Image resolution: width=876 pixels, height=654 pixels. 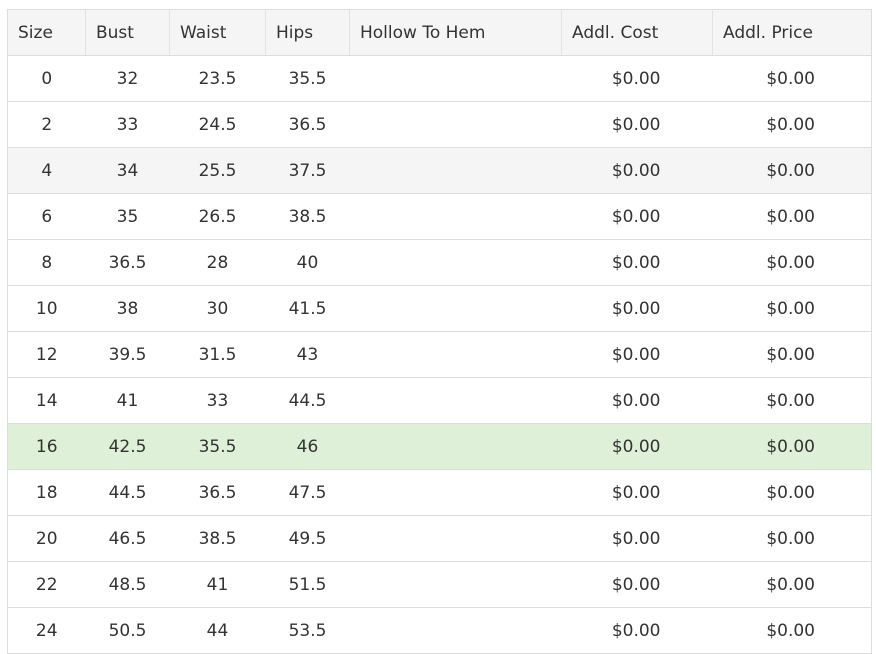 I want to click on cell-hips: 38.5, so click(x=307, y=216).